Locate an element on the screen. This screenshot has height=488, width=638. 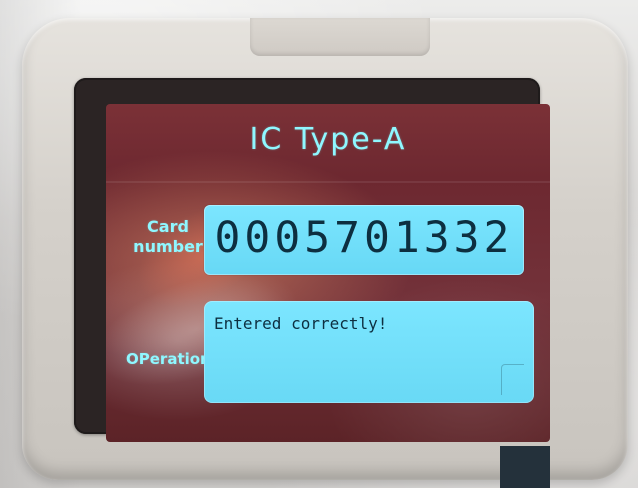
operation-display: Entered correctly! is located at coordinates (369, 352).